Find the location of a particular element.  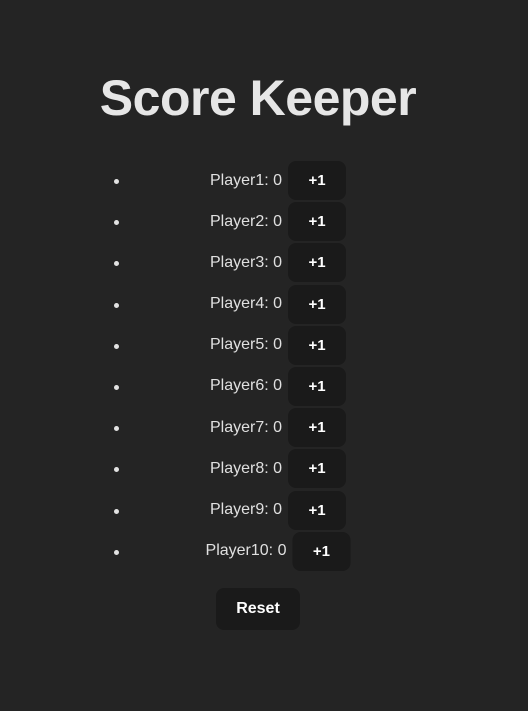

player-row: Player2: 0 +1 is located at coordinates (264, 221).